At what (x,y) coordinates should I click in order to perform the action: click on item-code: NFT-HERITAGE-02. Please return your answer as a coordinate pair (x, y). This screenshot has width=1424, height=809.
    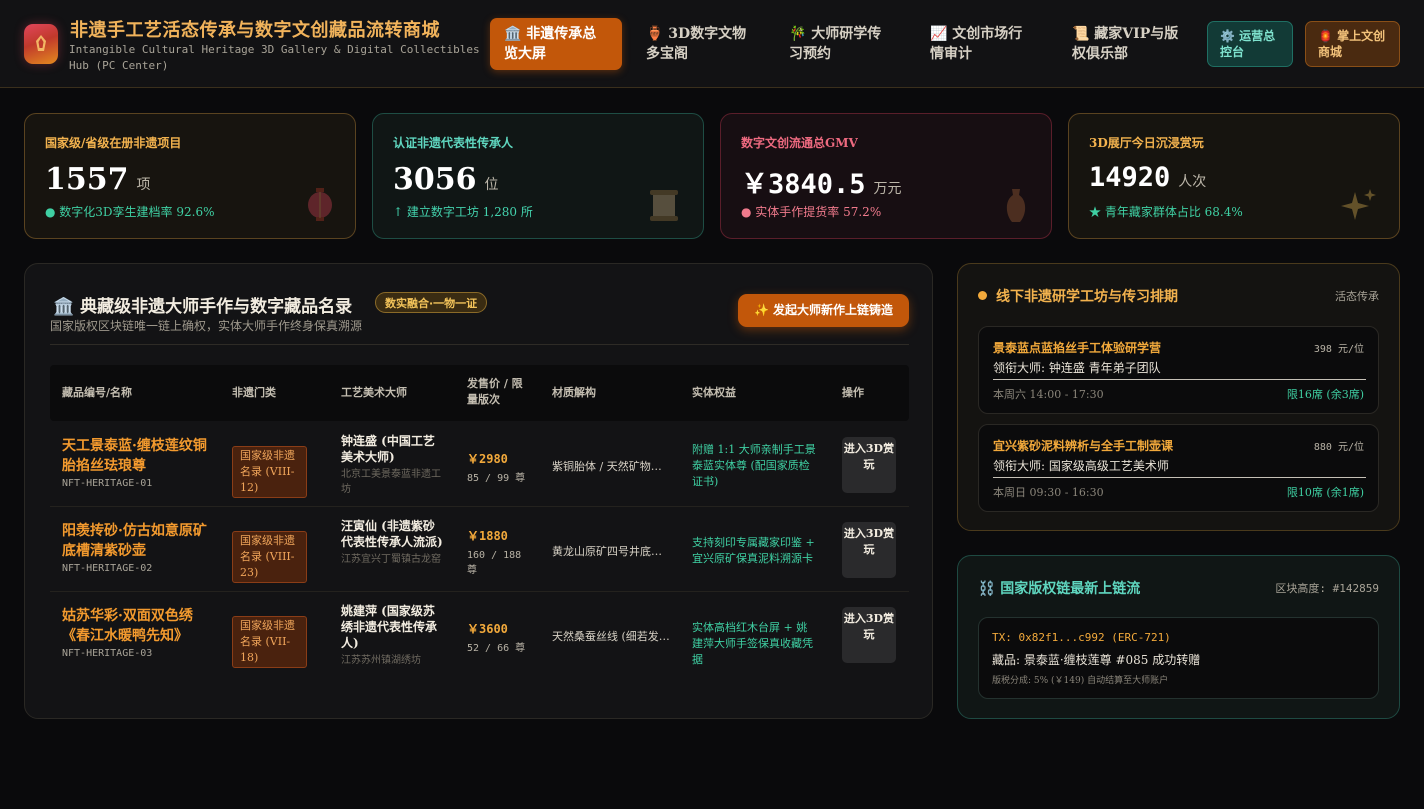
    Looking at the image, I should click on (107, 568).